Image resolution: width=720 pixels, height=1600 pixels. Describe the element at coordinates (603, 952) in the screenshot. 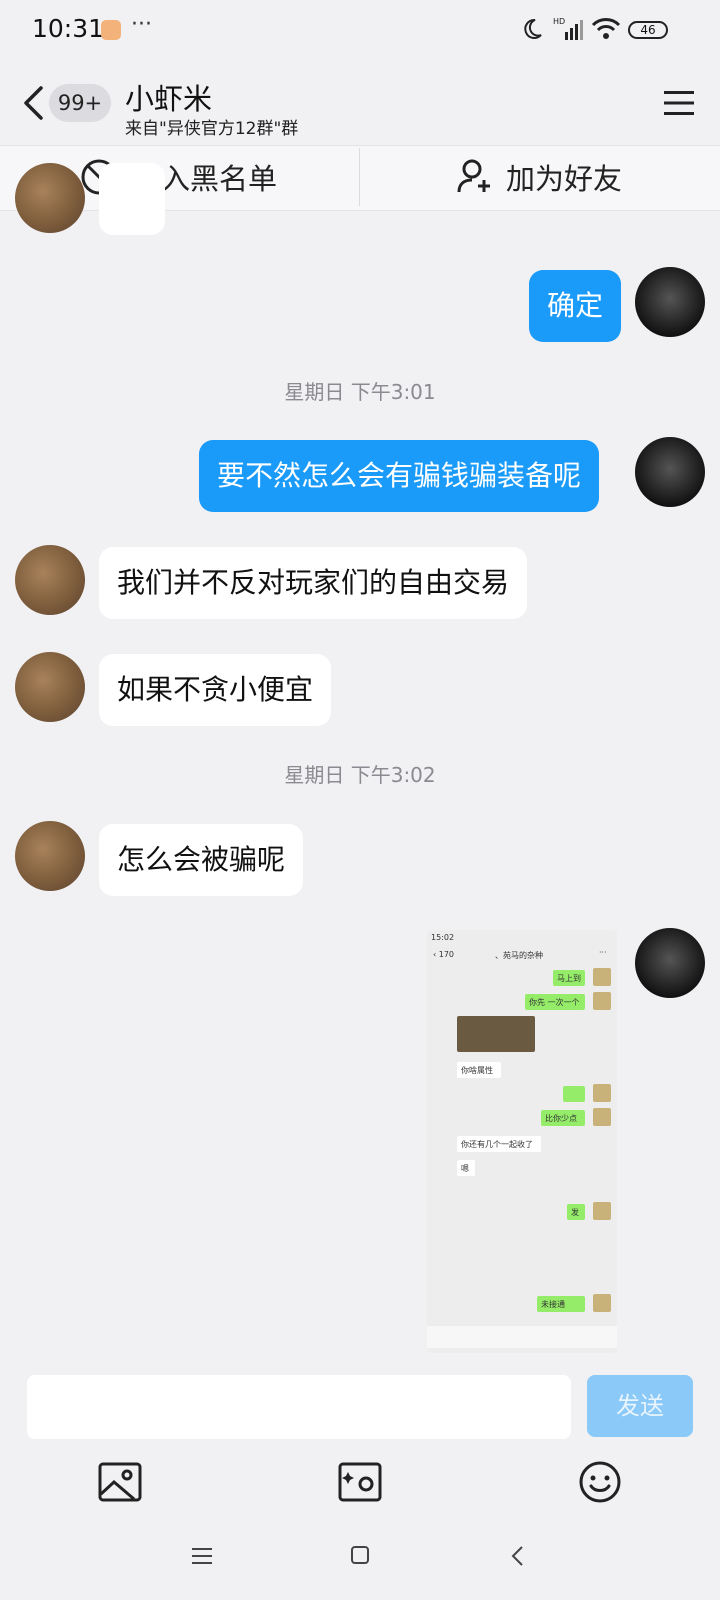

I see `shot-more: ···` at that location.